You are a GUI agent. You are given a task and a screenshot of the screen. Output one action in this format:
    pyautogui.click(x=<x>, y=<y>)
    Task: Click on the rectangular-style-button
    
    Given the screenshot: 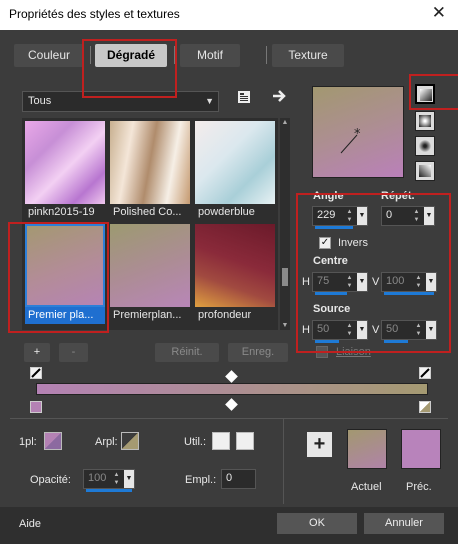 What is the action you would take?
    pyautogui.click(x=425, y=121)
    